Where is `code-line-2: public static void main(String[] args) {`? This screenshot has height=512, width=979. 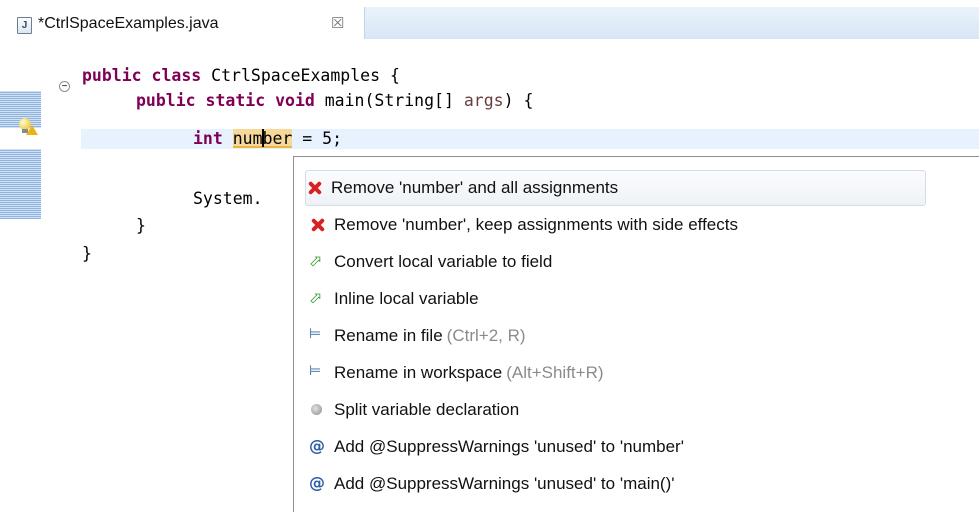
code-line-2: public static void main(String[] args) { is located at coordinates (335, 100).